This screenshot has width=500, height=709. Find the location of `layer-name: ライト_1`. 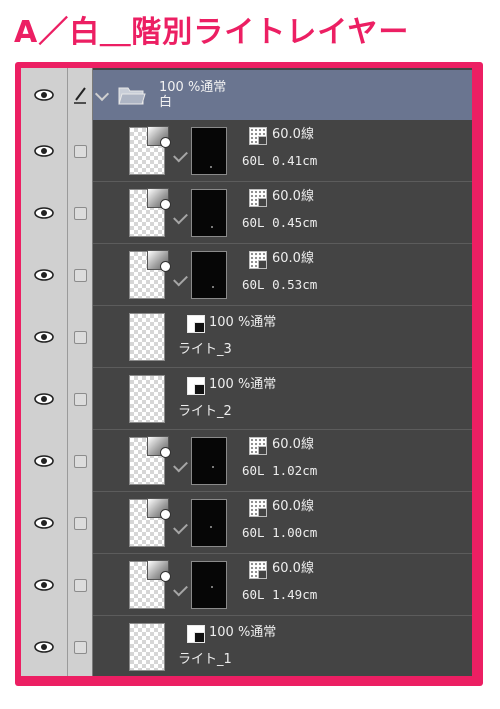

layer-name: ライト_1 is located at coordinates (205, 659).